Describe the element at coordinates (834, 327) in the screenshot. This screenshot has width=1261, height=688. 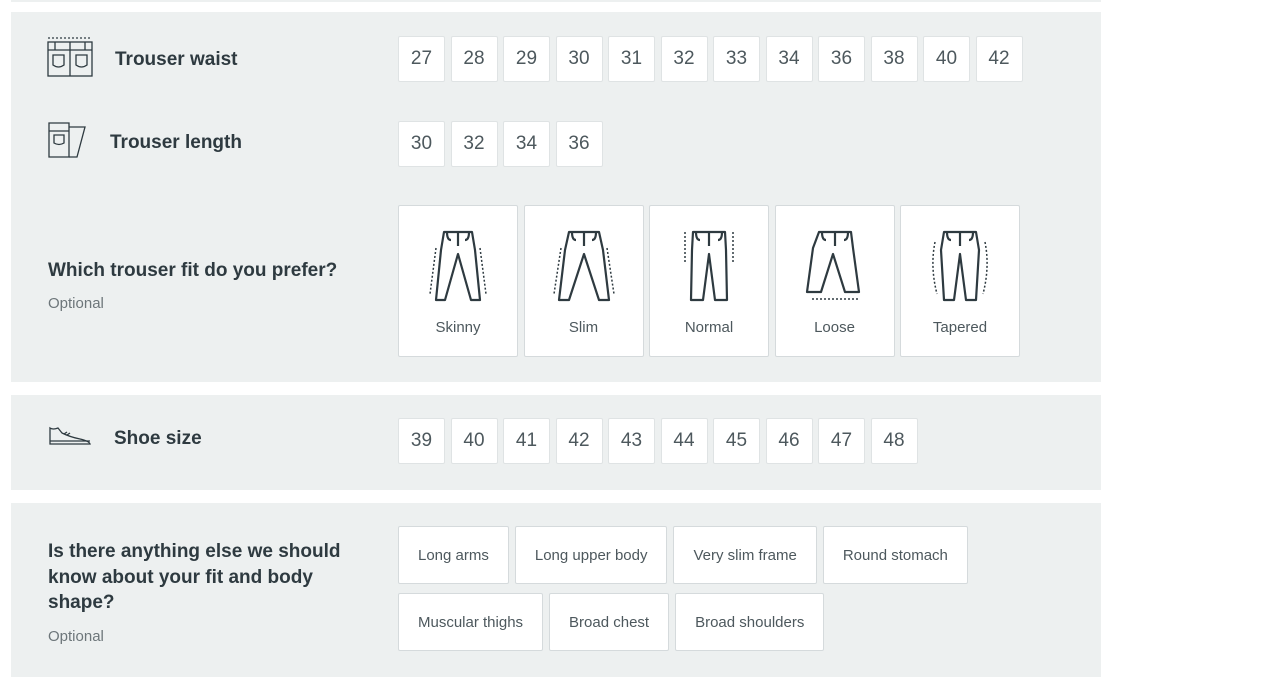
I see `fit-label-loose: Loose` at that location.